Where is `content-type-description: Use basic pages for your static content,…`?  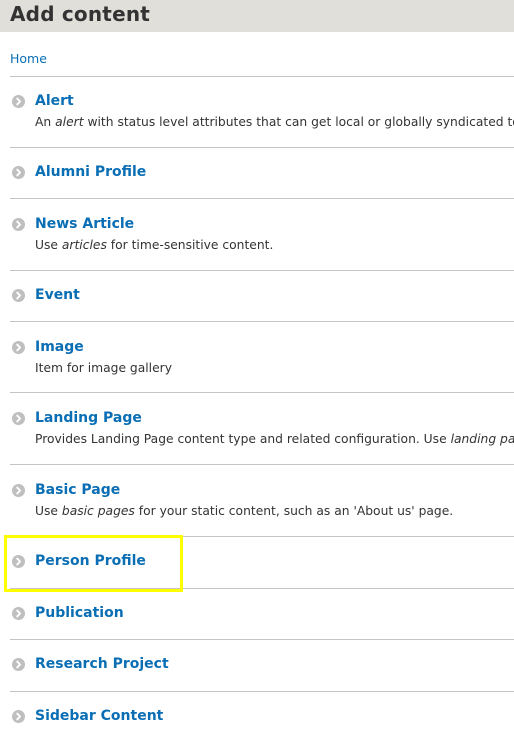
content-type-description: Use basic pages for your static content,… is located at coordinates (244, 511).